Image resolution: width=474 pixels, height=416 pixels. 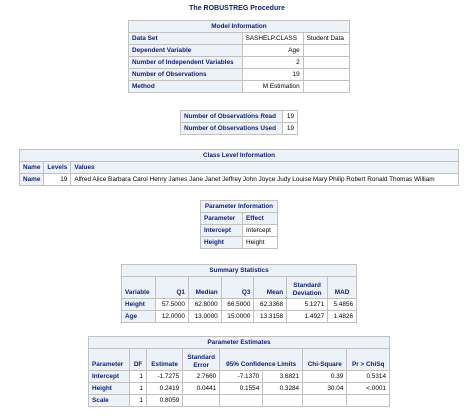 What do you see at coordinates (138, 287) in the screenshot?
I see `column-header: Variable` at bounding box center [138, 287].